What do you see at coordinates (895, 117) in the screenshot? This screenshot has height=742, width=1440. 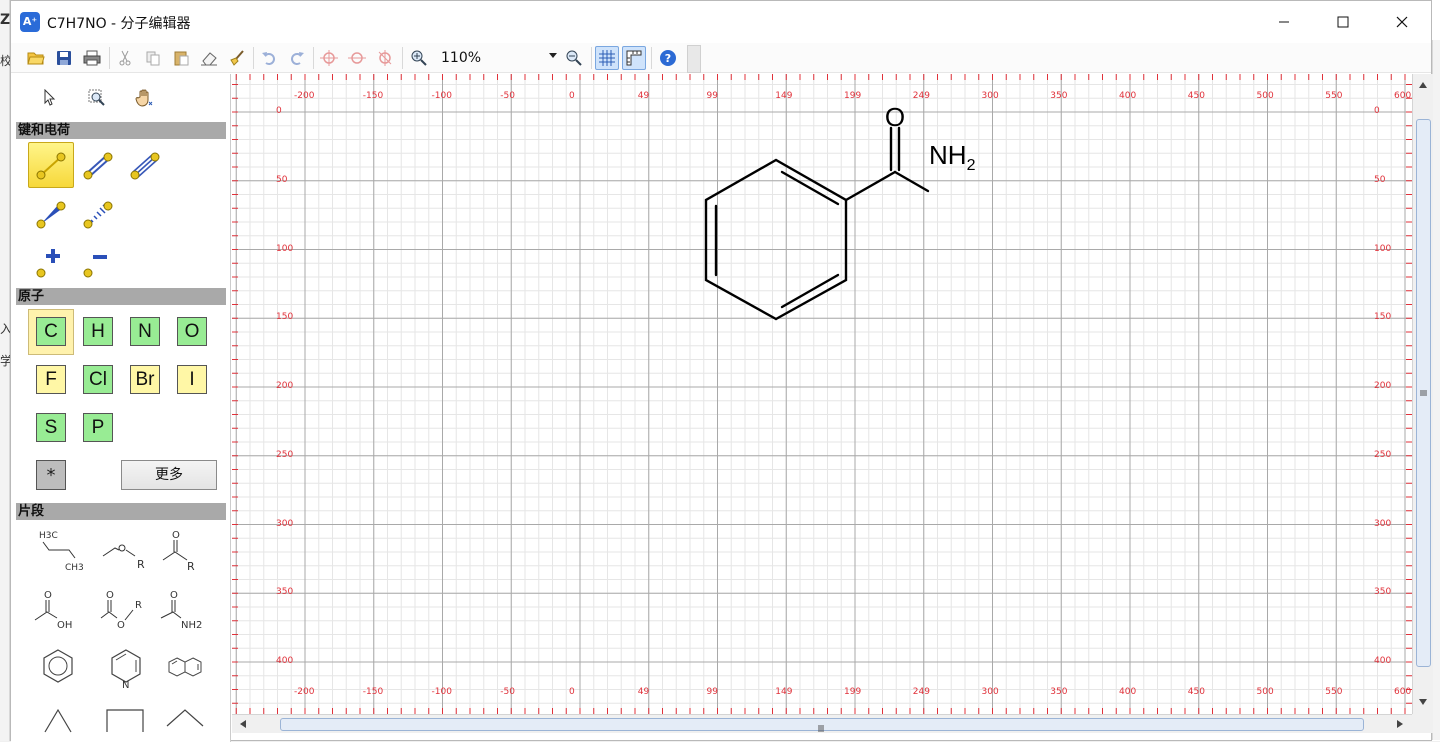 I see `oxygen-atom-label: O` at bounding box center [895, 117].